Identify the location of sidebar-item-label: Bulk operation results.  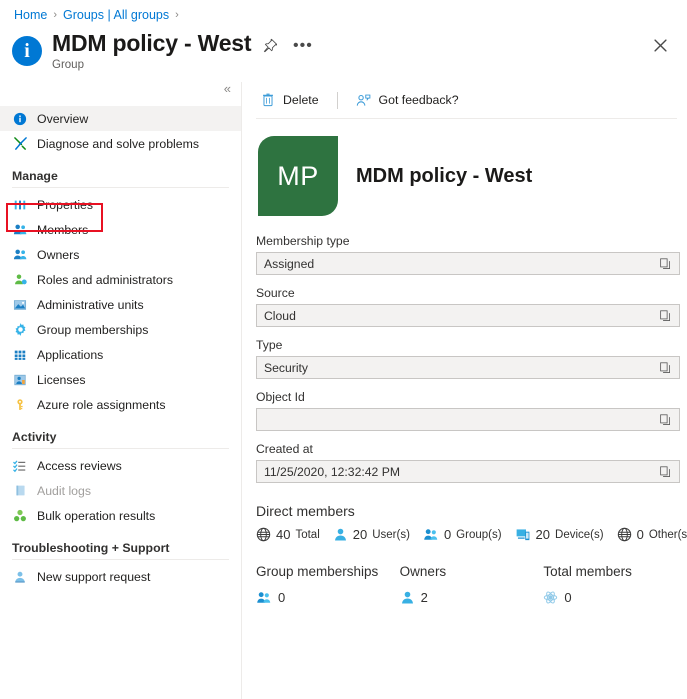
(96, 515).